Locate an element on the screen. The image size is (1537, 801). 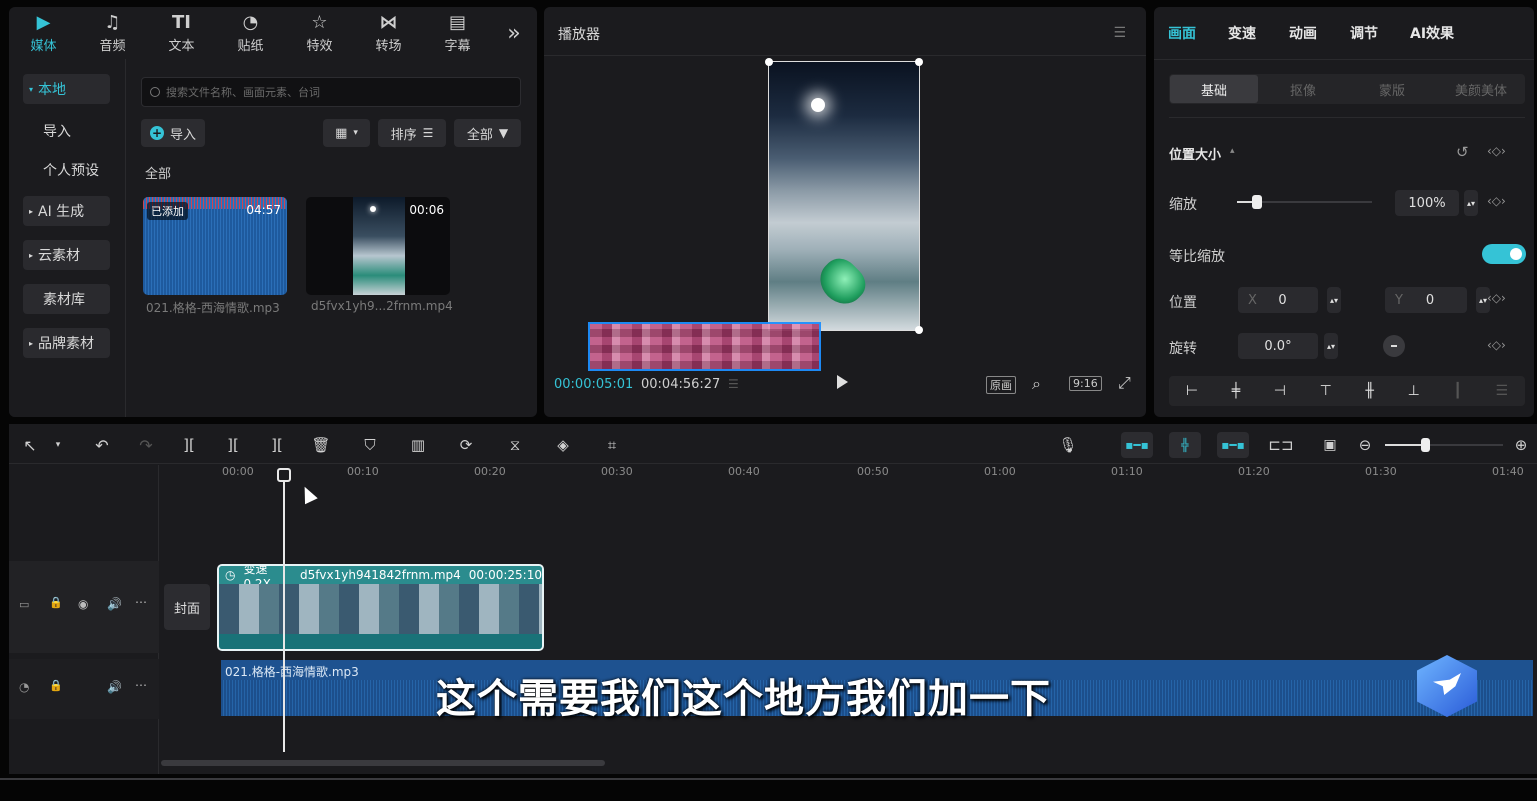
link-icon: ▪━▪ is located at coordinates (1233, 445).